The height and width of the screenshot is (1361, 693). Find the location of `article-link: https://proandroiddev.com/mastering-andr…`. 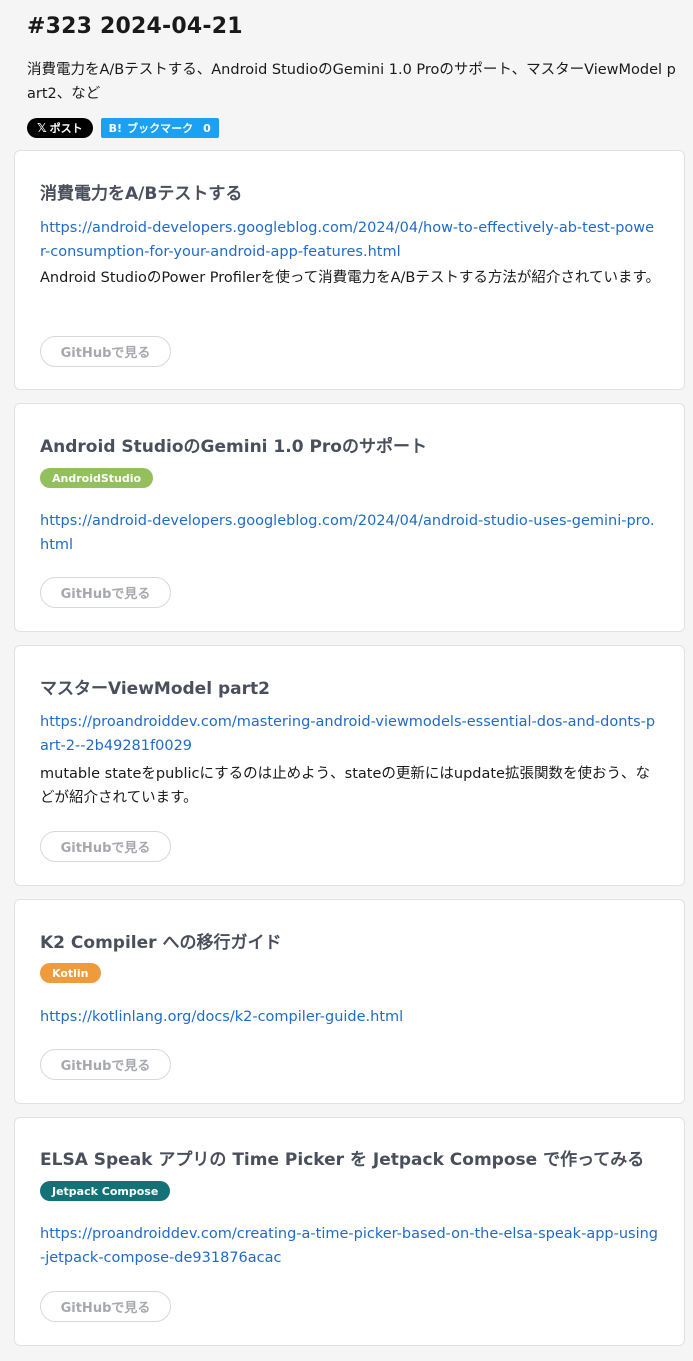

article-link: https://proandroiddev.com/mastering-andr… is located at coordinates (350, 734).